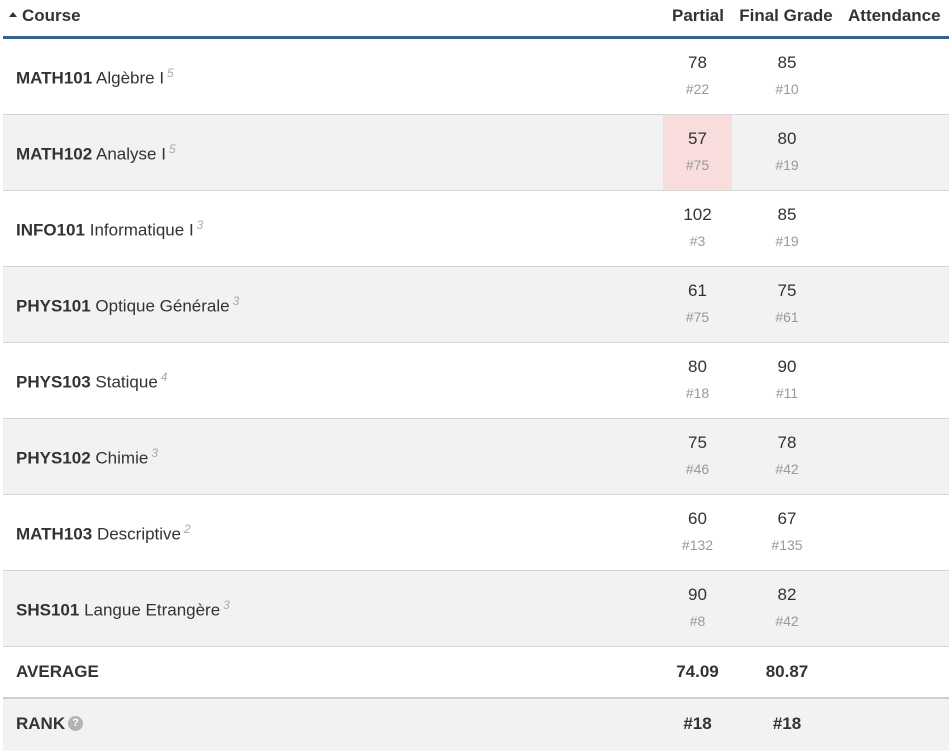 The image size is (950, 751). Describe the element at coordinates (91, 381) in the screenshot. I see `course-cell: PHYS103 Statique 4` at that location.